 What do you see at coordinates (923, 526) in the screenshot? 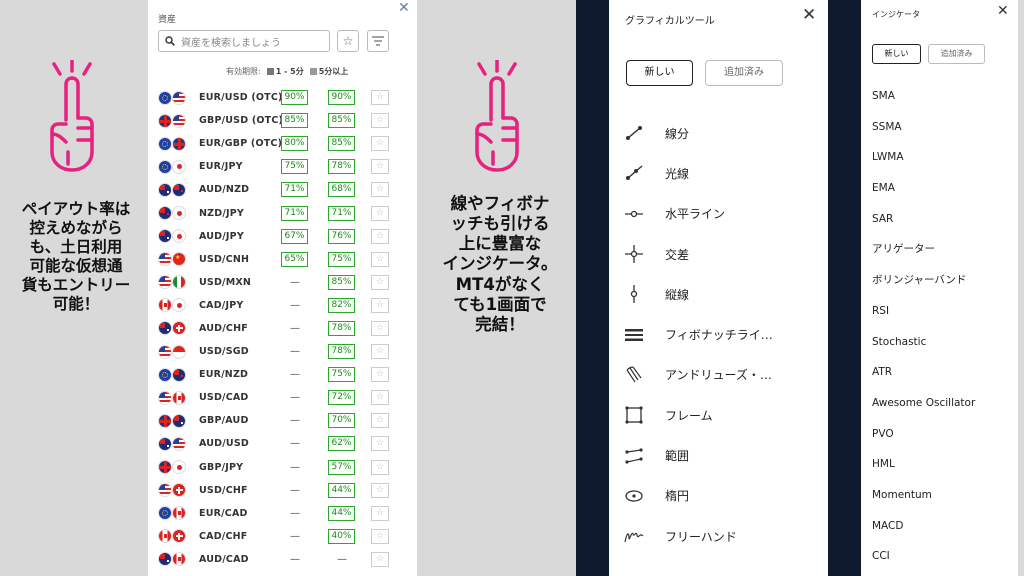
I see `indicator-item: MACD` at bounding box center [923, 526].